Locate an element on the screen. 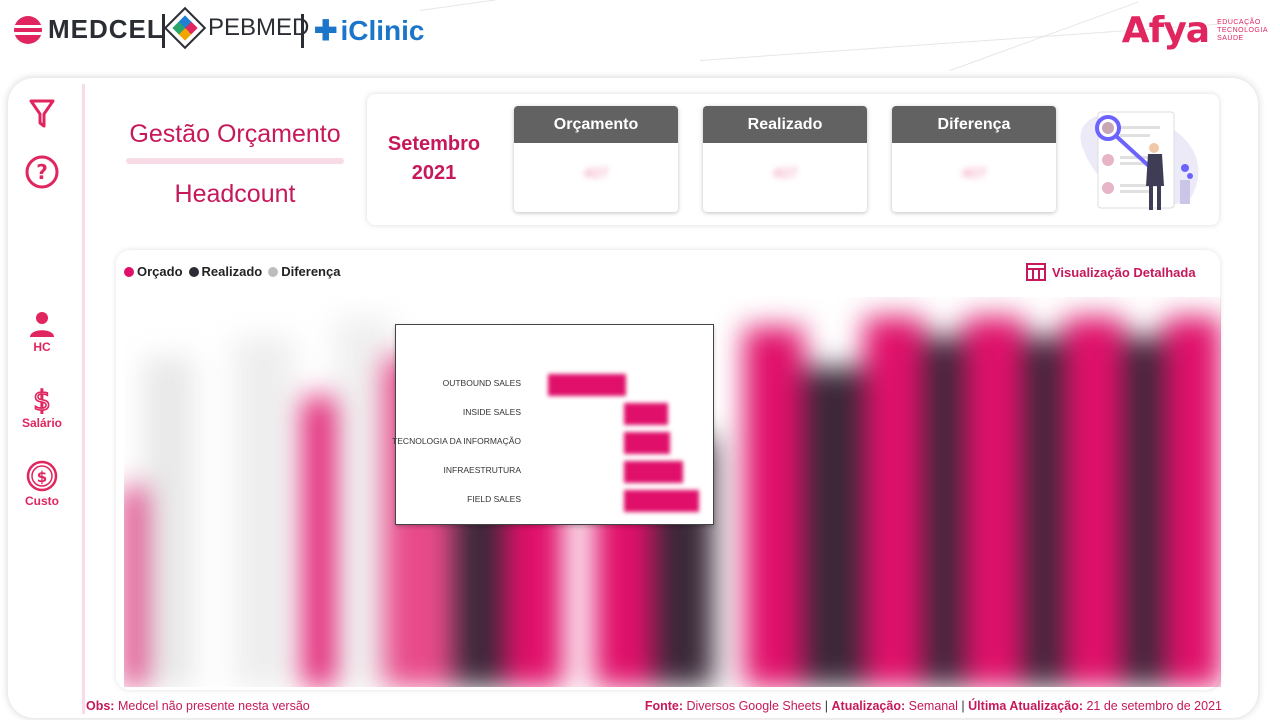  tooltip-row: FIELD SALES is located at coordinates (555, 501).